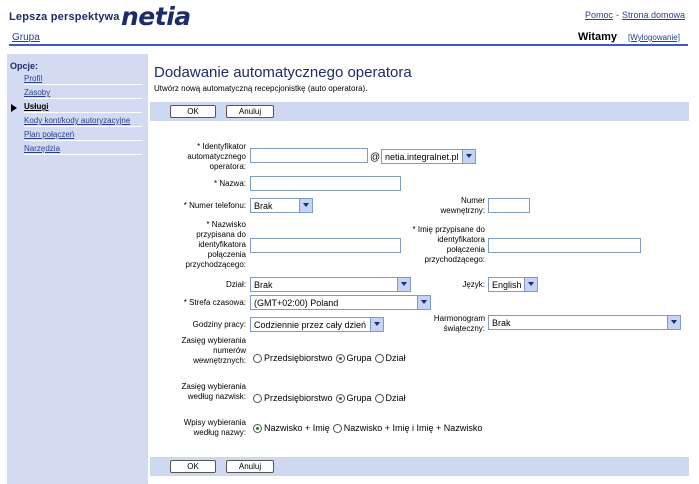 The height and width of the screenshot is (484, 699). What do you see at coordinates (214, 205) in the screenshot?
I see `phone-label: * Numer telefonu:` at bounding box center [214, 205].